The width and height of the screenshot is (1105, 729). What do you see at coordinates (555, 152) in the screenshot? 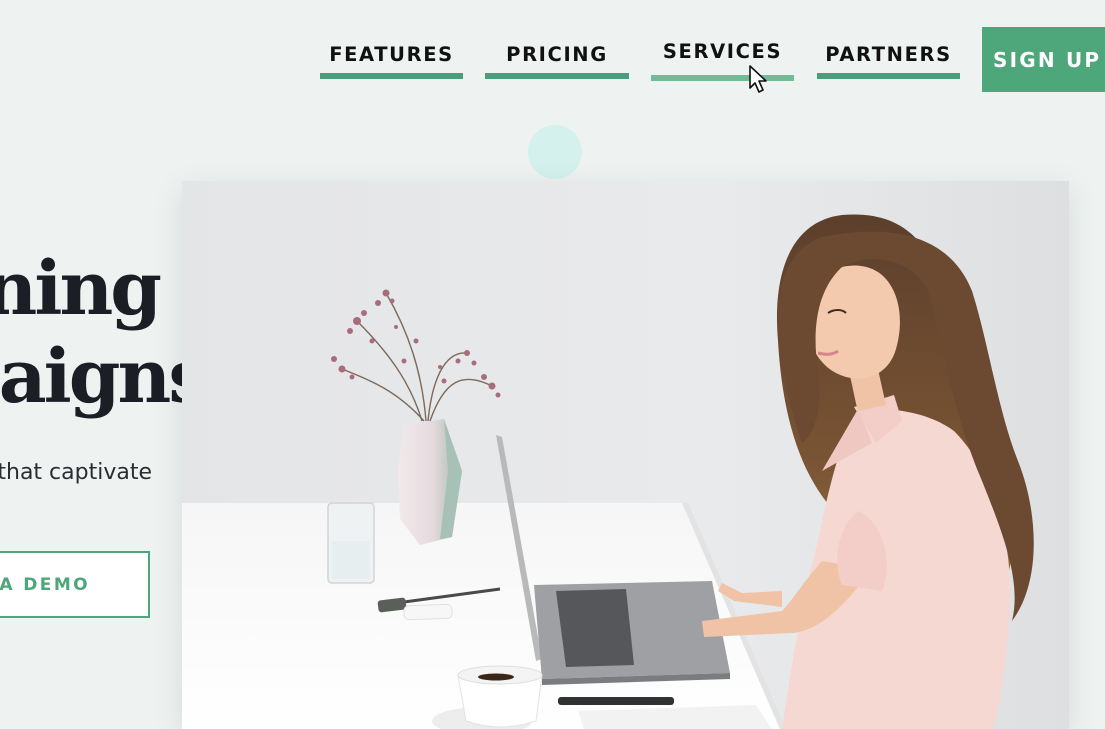
I see `decorative-circle` at bounding box center [555, 152].